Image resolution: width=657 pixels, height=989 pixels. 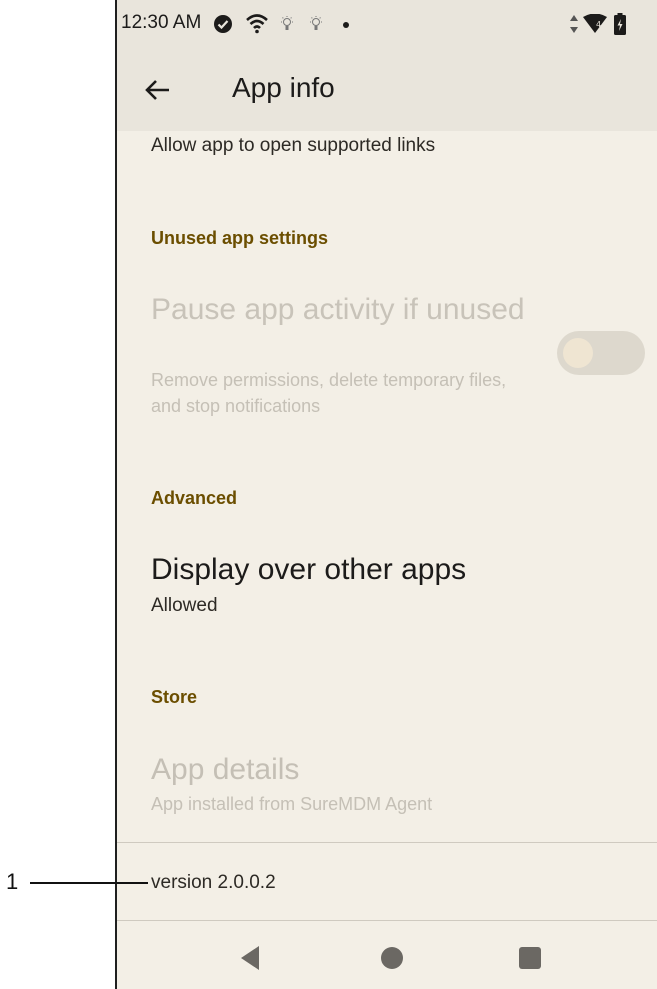 I want to click on status-bar: 12:30 AM 4, so click(x=387, y=25).